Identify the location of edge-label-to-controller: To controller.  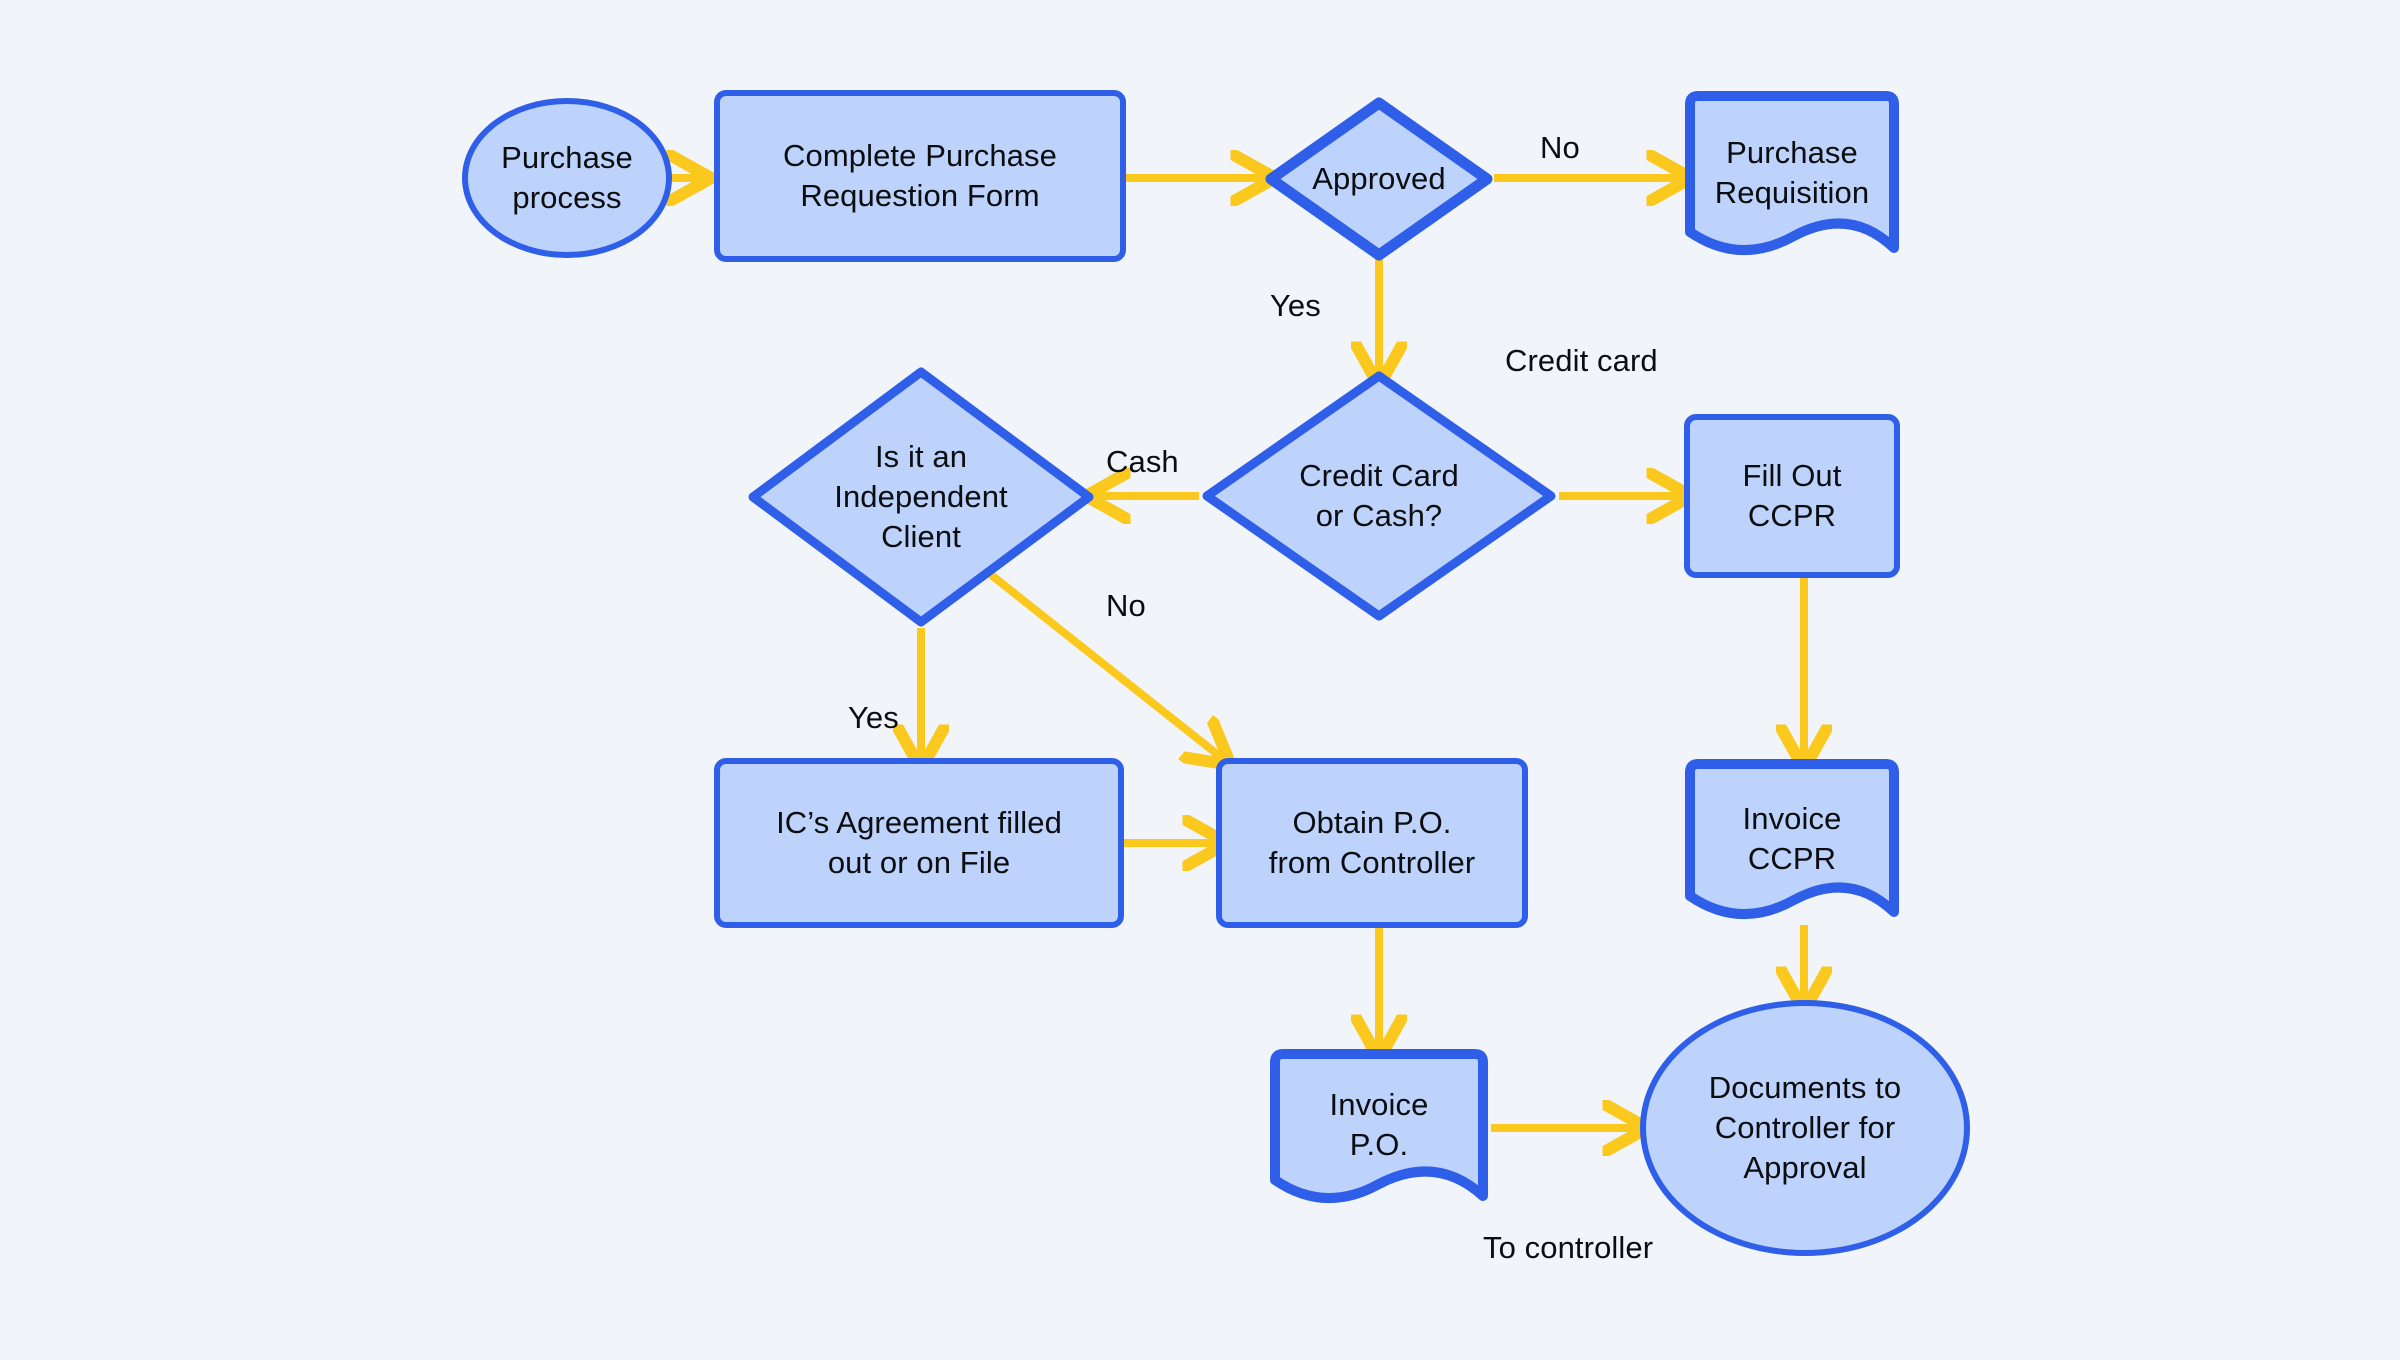
(1568, 1247).